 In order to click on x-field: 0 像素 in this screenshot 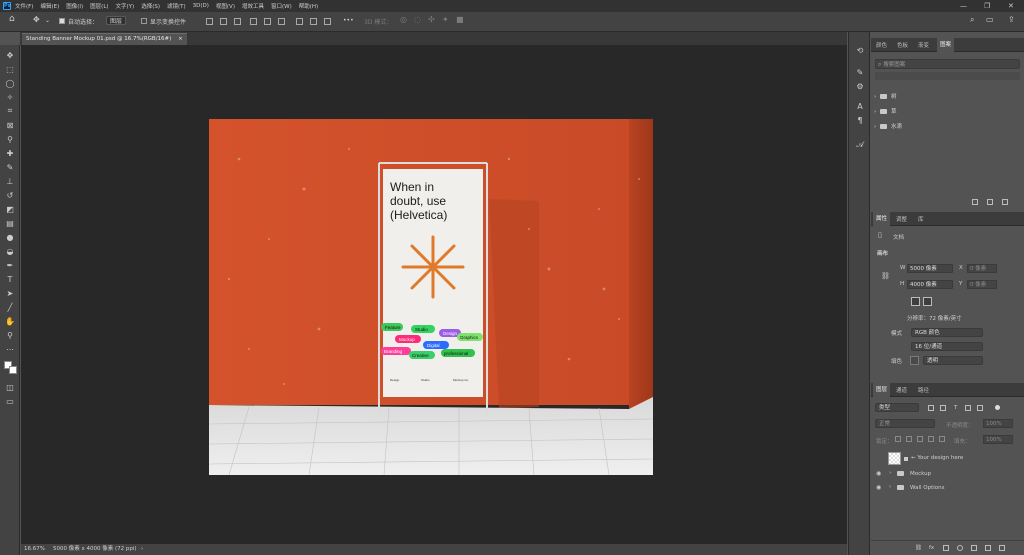, I will do `click(982, 268)`.